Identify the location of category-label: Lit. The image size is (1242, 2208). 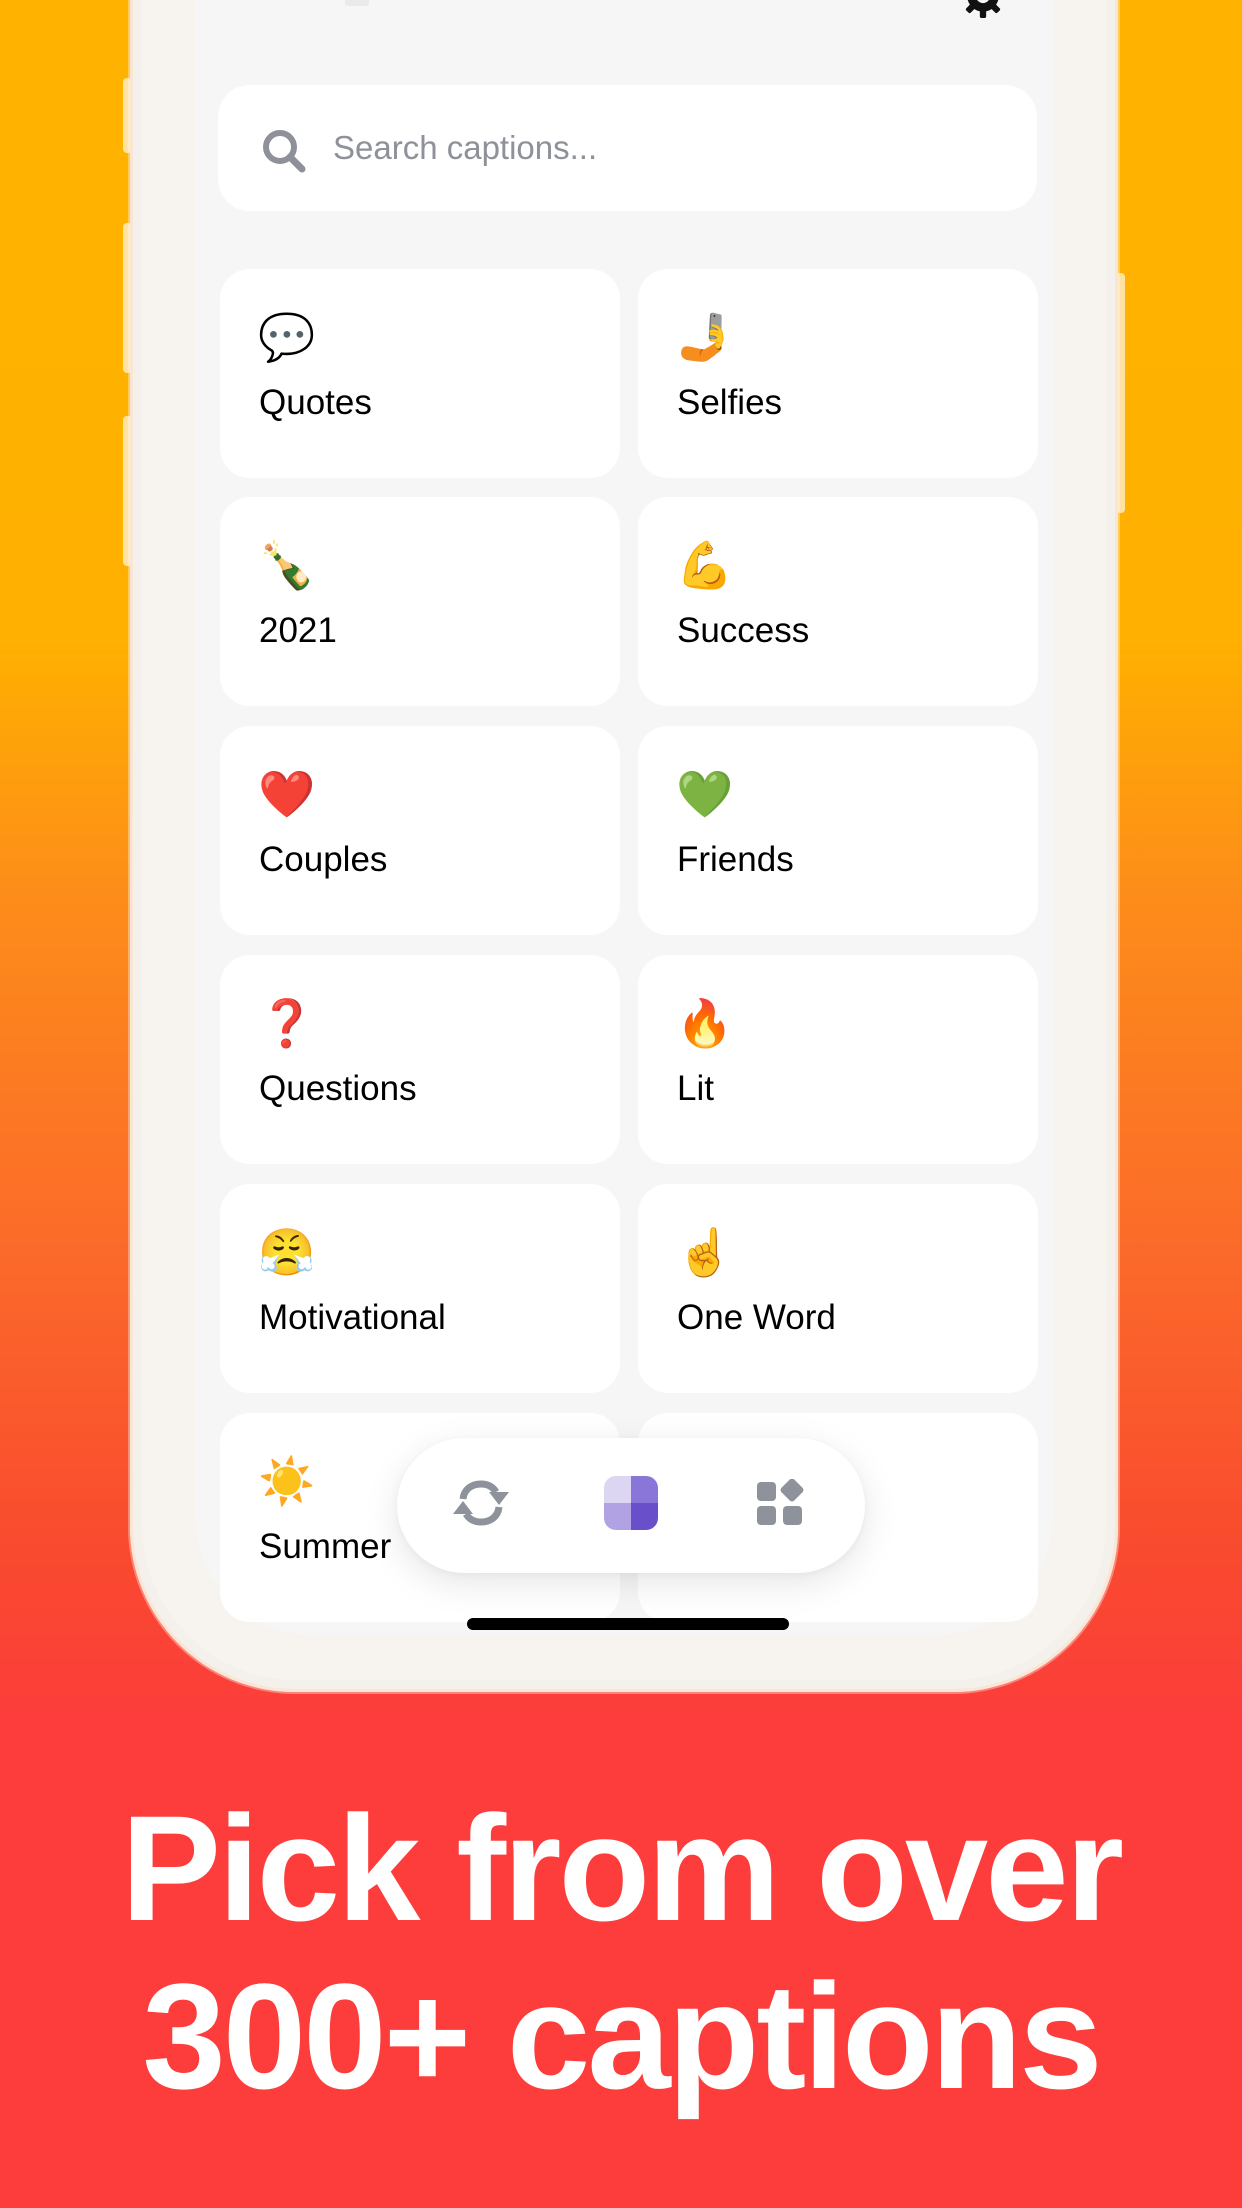
(695, 1088).